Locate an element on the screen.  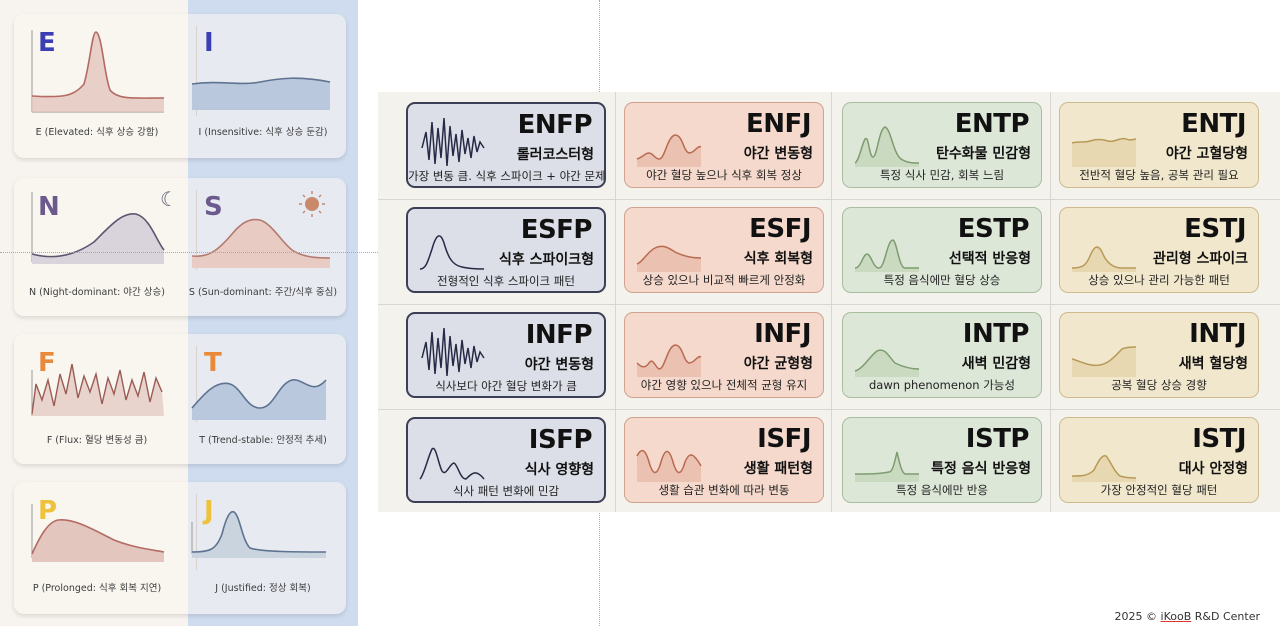
curve-insensitive is located at coordinates (261, 93).